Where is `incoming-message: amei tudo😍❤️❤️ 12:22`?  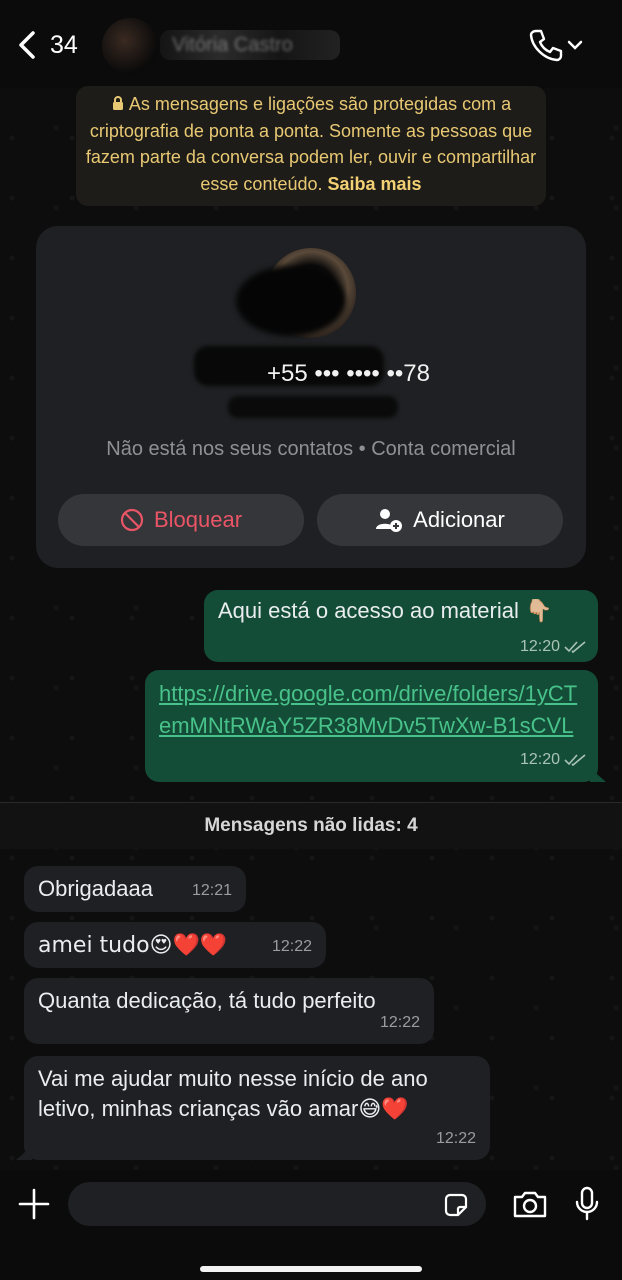
incoming-message: amei tudo😍❤️❤️ 12:22 is located at coordinates (175, 945).